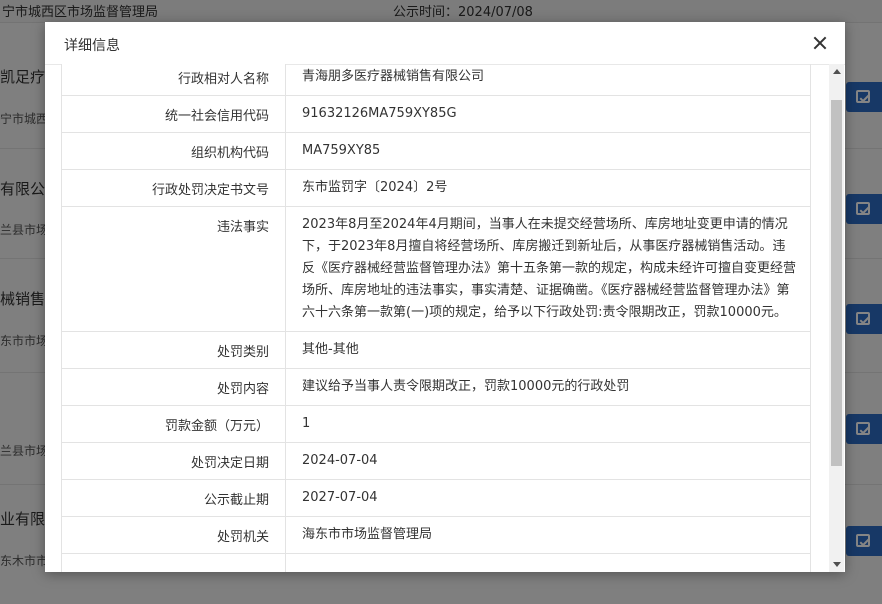 Image resolution: width=882 pixels, height=604 pixels. I want to click on row-label: 处罚机关, so click(173, 535).